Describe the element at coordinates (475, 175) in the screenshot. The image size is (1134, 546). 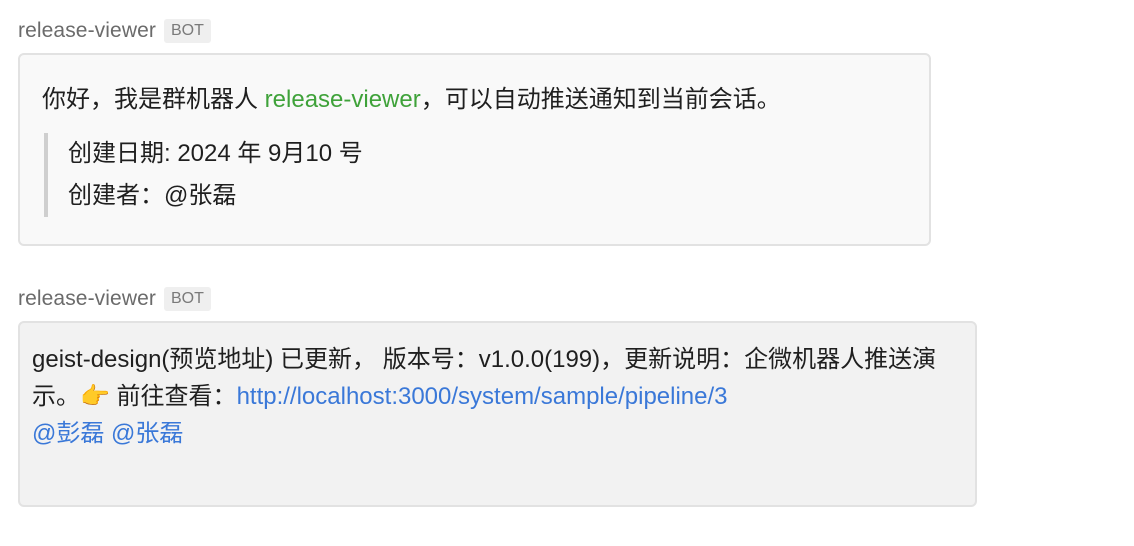
I see `info-quote: 创建日期: 2024 年 9月10 号 创建者：@张磊` at that location.